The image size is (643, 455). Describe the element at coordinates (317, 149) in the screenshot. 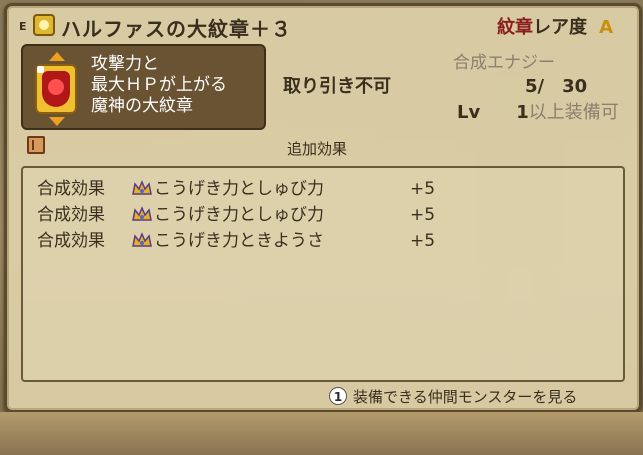

I see `effects-header: 追加効果` at that location.